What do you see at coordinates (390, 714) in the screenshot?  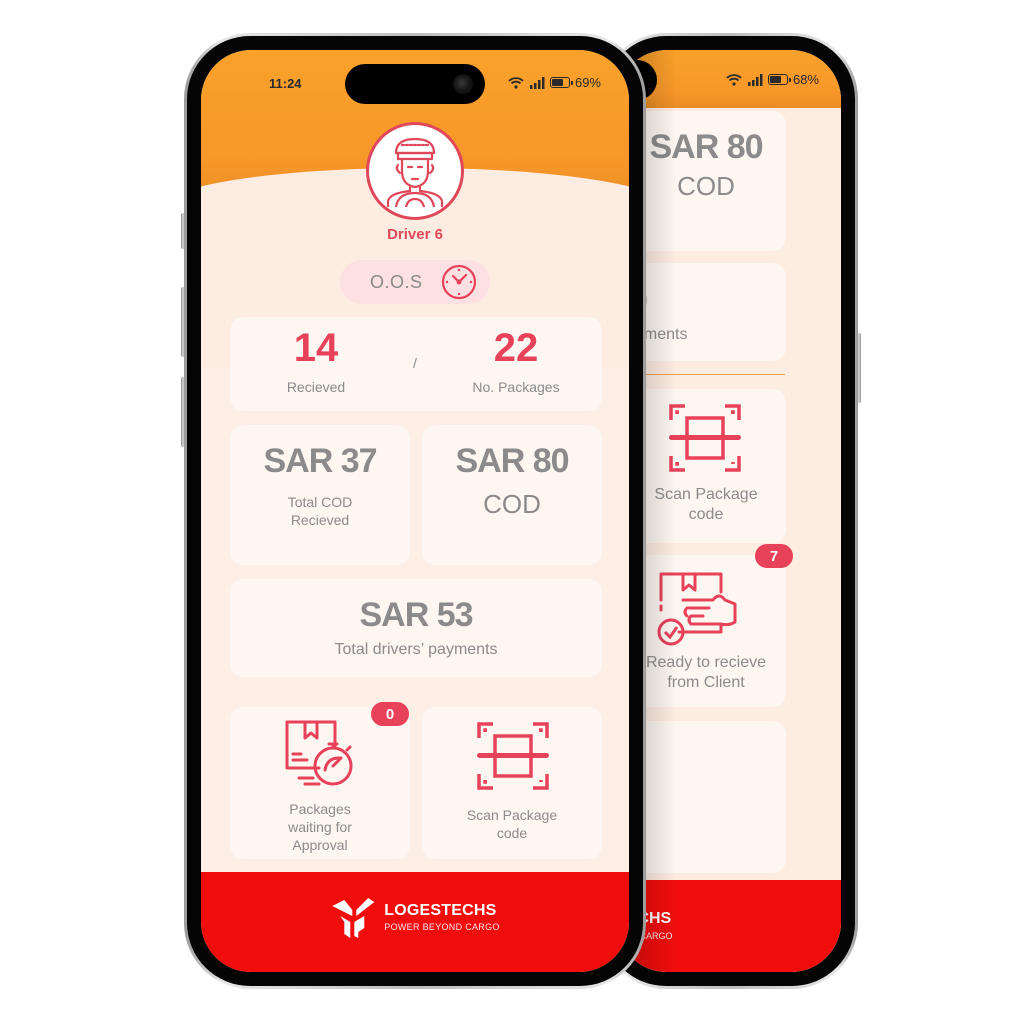 I see `approval-badge: 0` at bounding box center [390, 714].